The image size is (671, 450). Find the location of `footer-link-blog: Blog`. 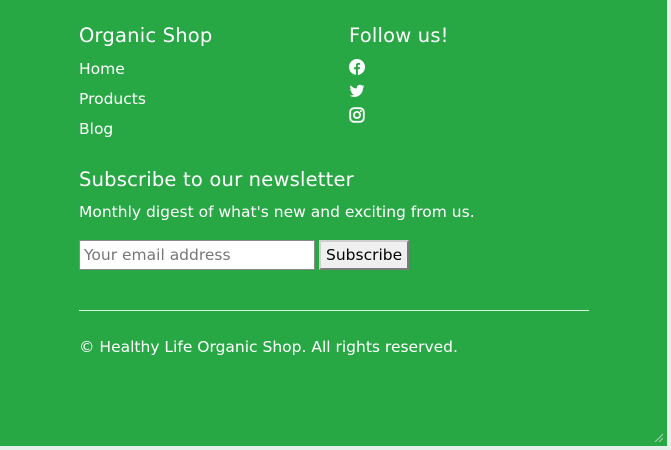

footer-link-blog: Blog is located at coordinates (146, 129).